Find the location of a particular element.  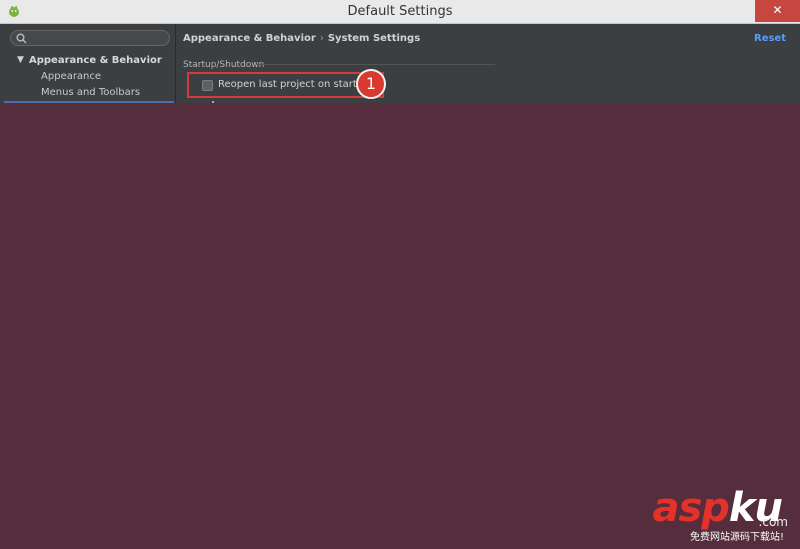

breadcrumb-current: System Settings is located at coordinates (374, 38).